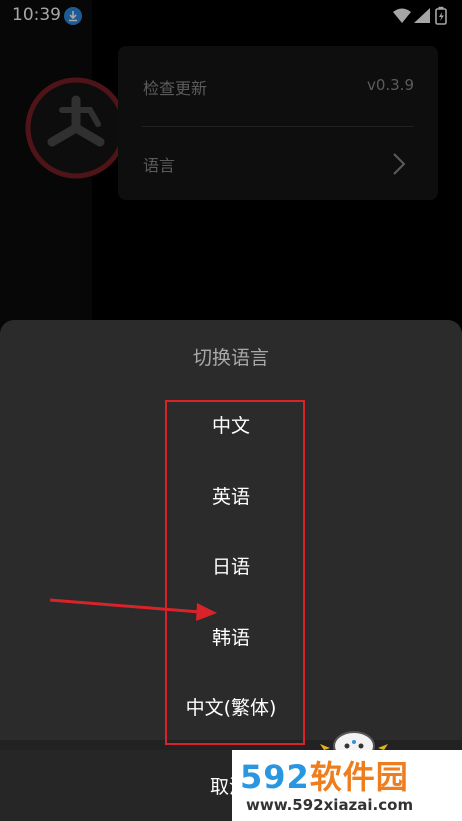 The height and width of the screenshot is (821, 462). I want to click on watermark-logo: 592软件园, so click(324, 777).